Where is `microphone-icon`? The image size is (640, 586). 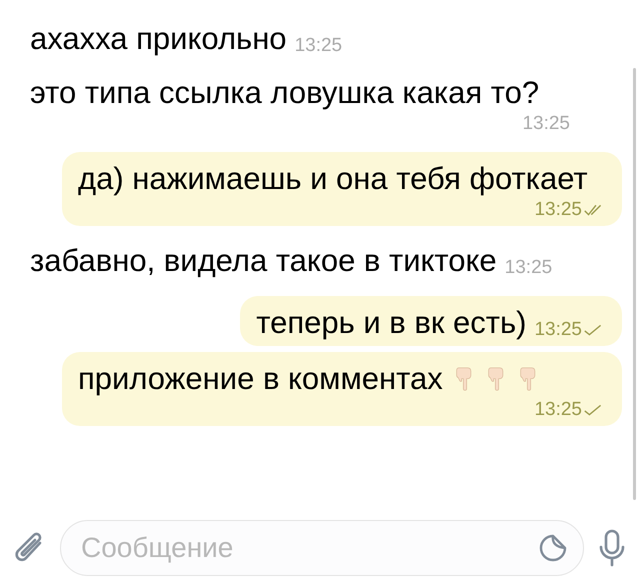
microphone-icon is located at coordinates (612, 548).